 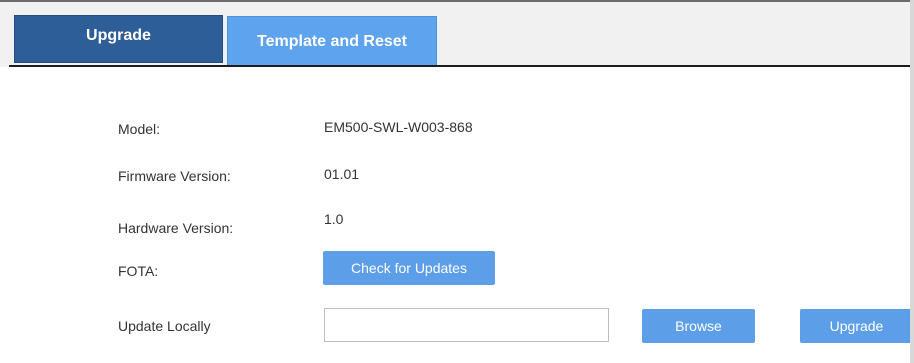 I want to click on model-value: EM500-SWL-W003-868, so click(x=398, y=127).